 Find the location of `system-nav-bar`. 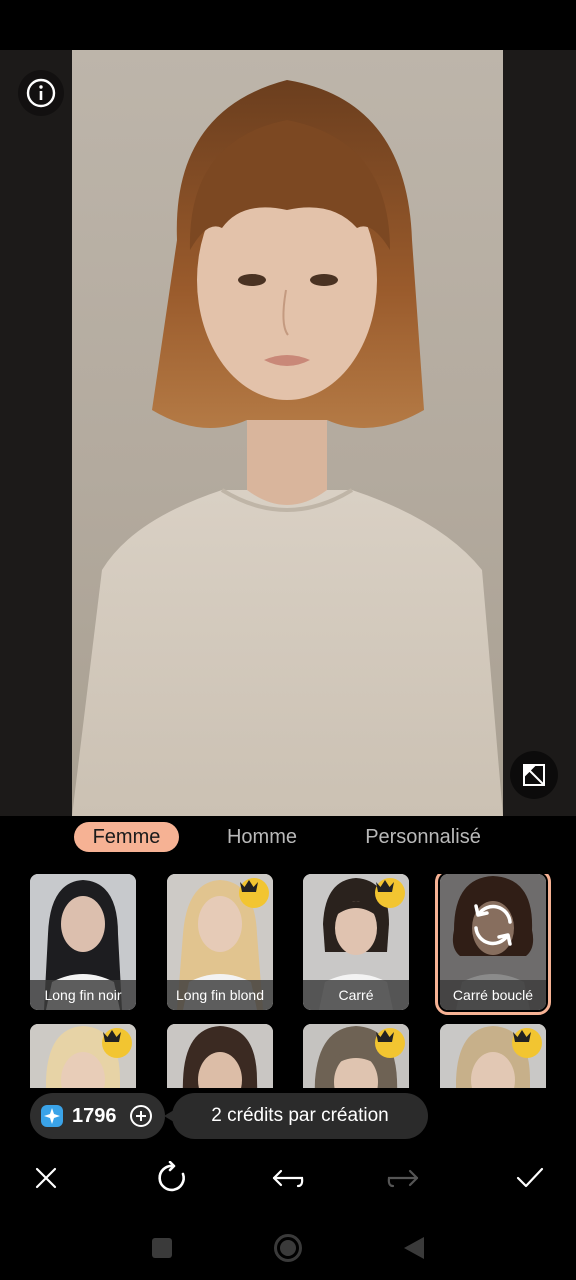

system-nav-bar is located at coordinates (288, 1248).